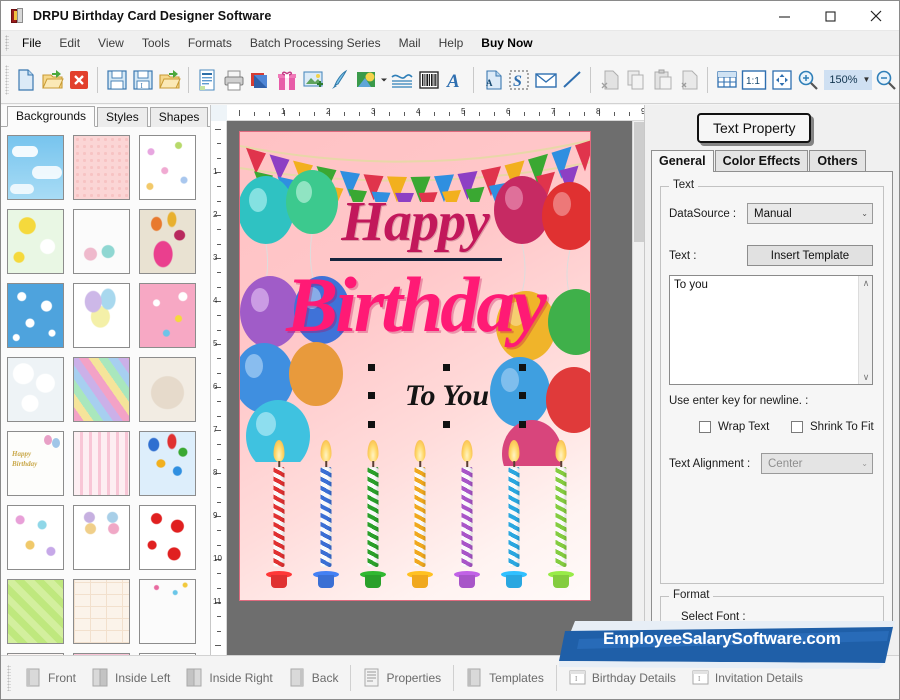 Image resolution: width=900 pixels, height=700 pixels. What do you see at coordinates (101, 537) in the screenshot?
I see `thumbnail-balloon-columns` at bounding box center [101, 537].